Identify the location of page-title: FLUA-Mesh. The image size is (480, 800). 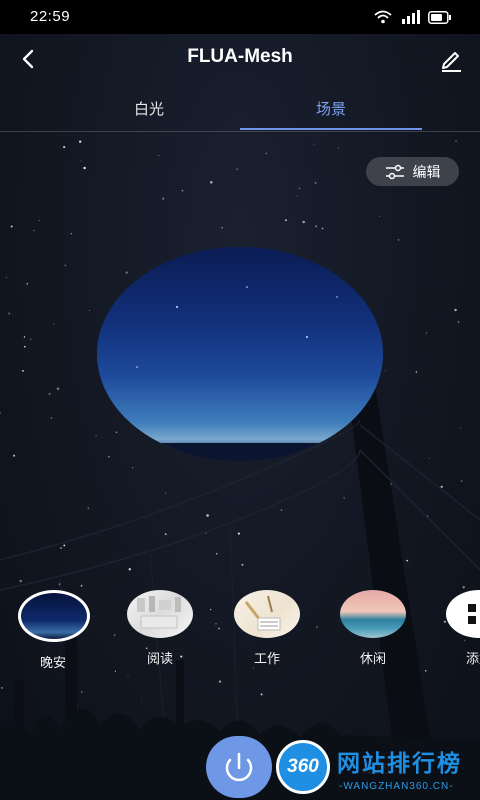
(240, 56).